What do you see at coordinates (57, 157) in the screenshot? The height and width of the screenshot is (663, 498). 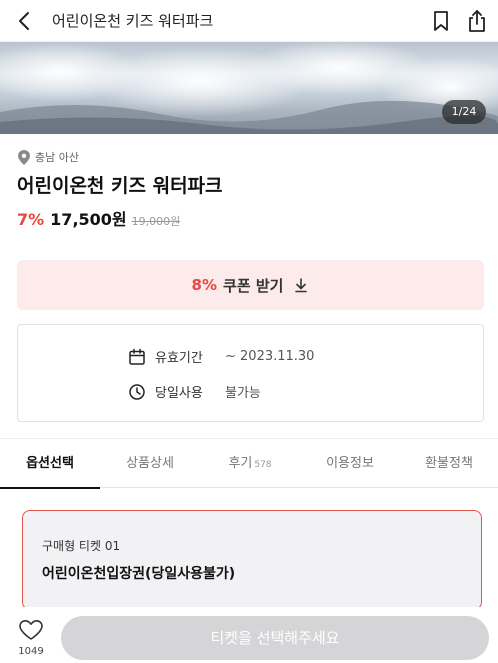 I see `location-text: 충남 아산` at bounding box center [57, 157].